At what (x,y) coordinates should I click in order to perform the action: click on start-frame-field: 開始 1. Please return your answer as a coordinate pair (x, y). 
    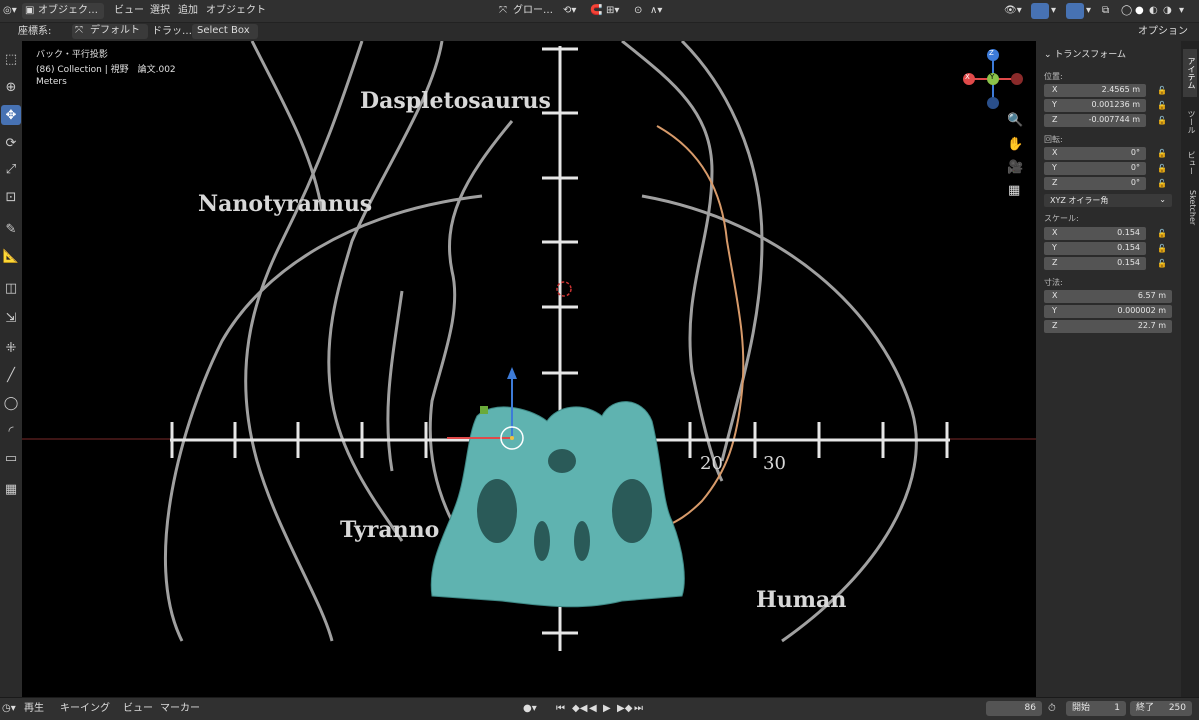
    Looking at the image, I should click on (1096, 708).